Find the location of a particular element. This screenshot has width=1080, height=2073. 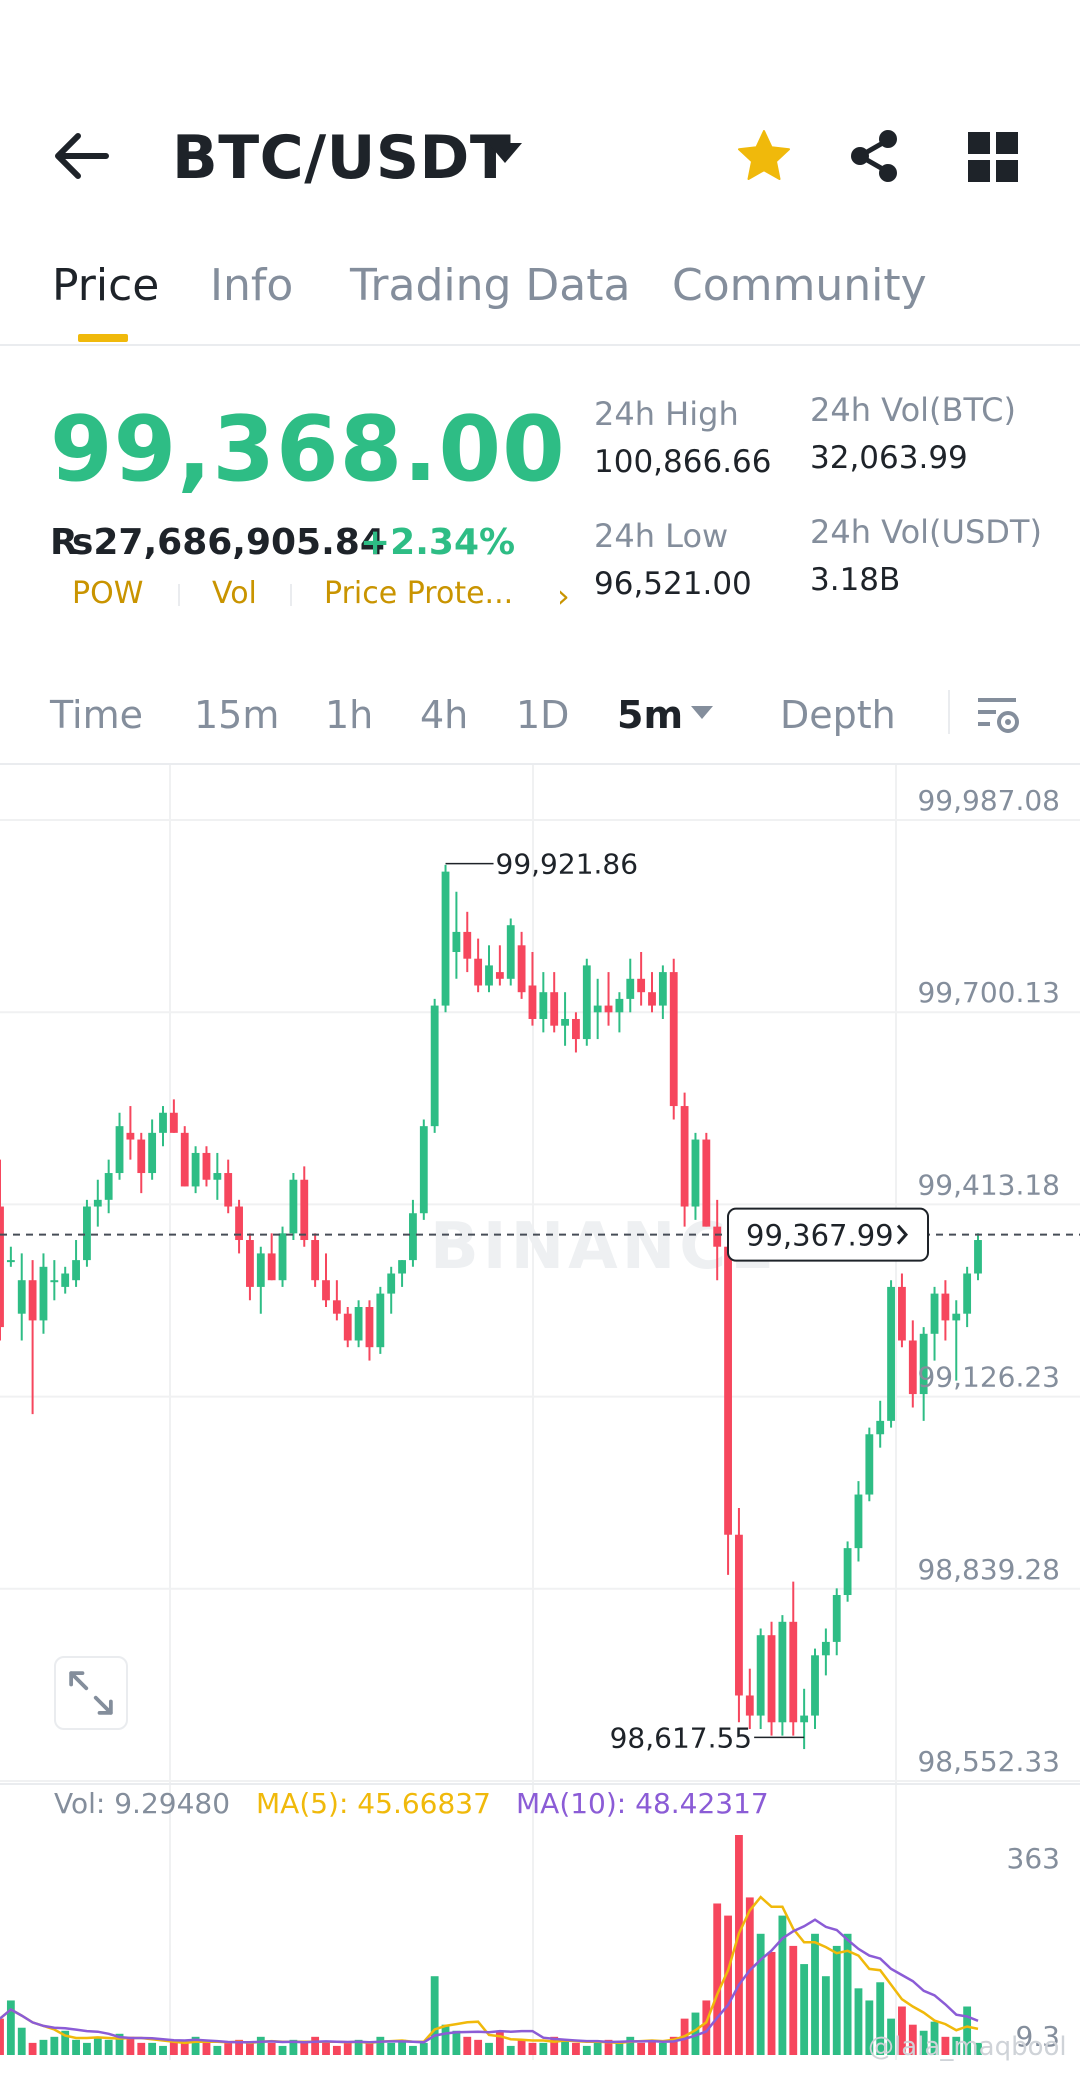

back-arrow-icon is located at coordinates (81, 156).